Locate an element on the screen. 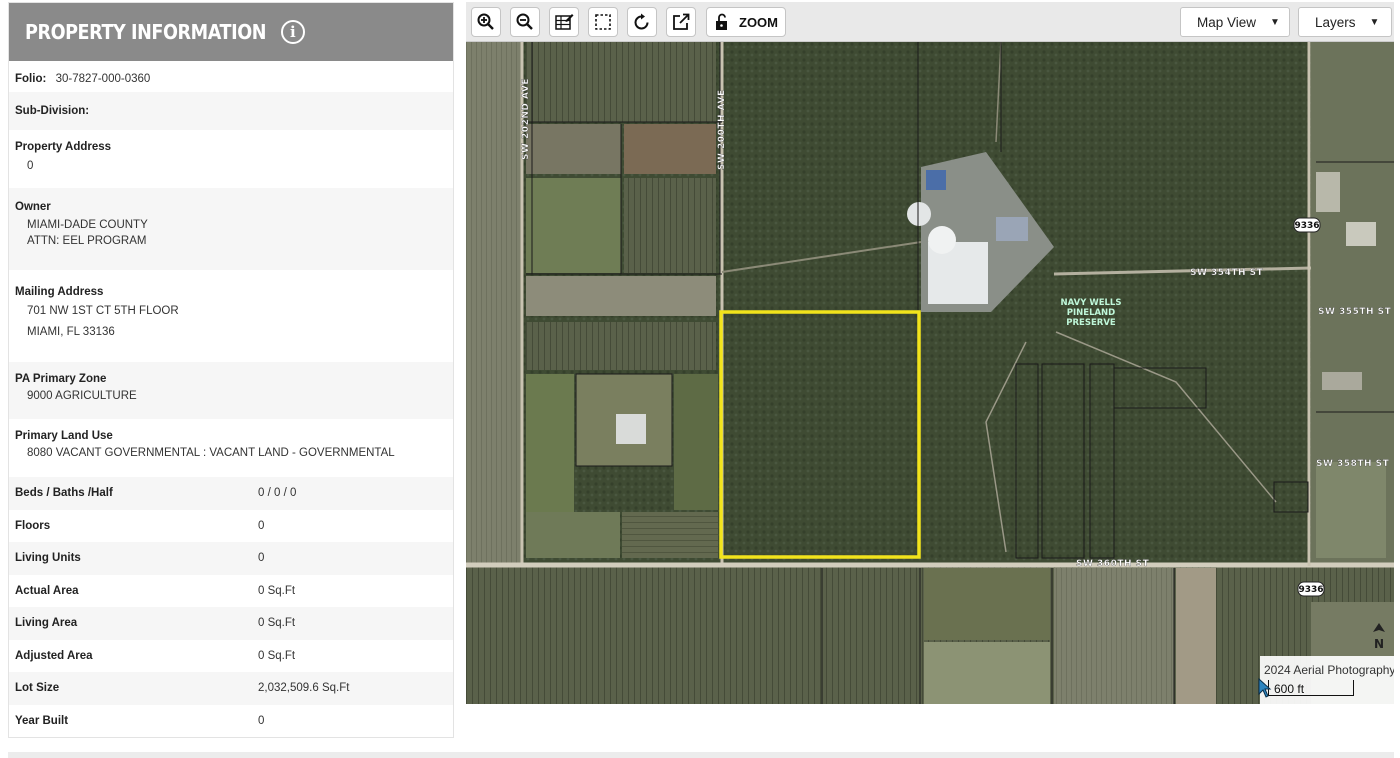 This screenshot has width=1400, height=758. nursery is located at coordinates (670, 535).